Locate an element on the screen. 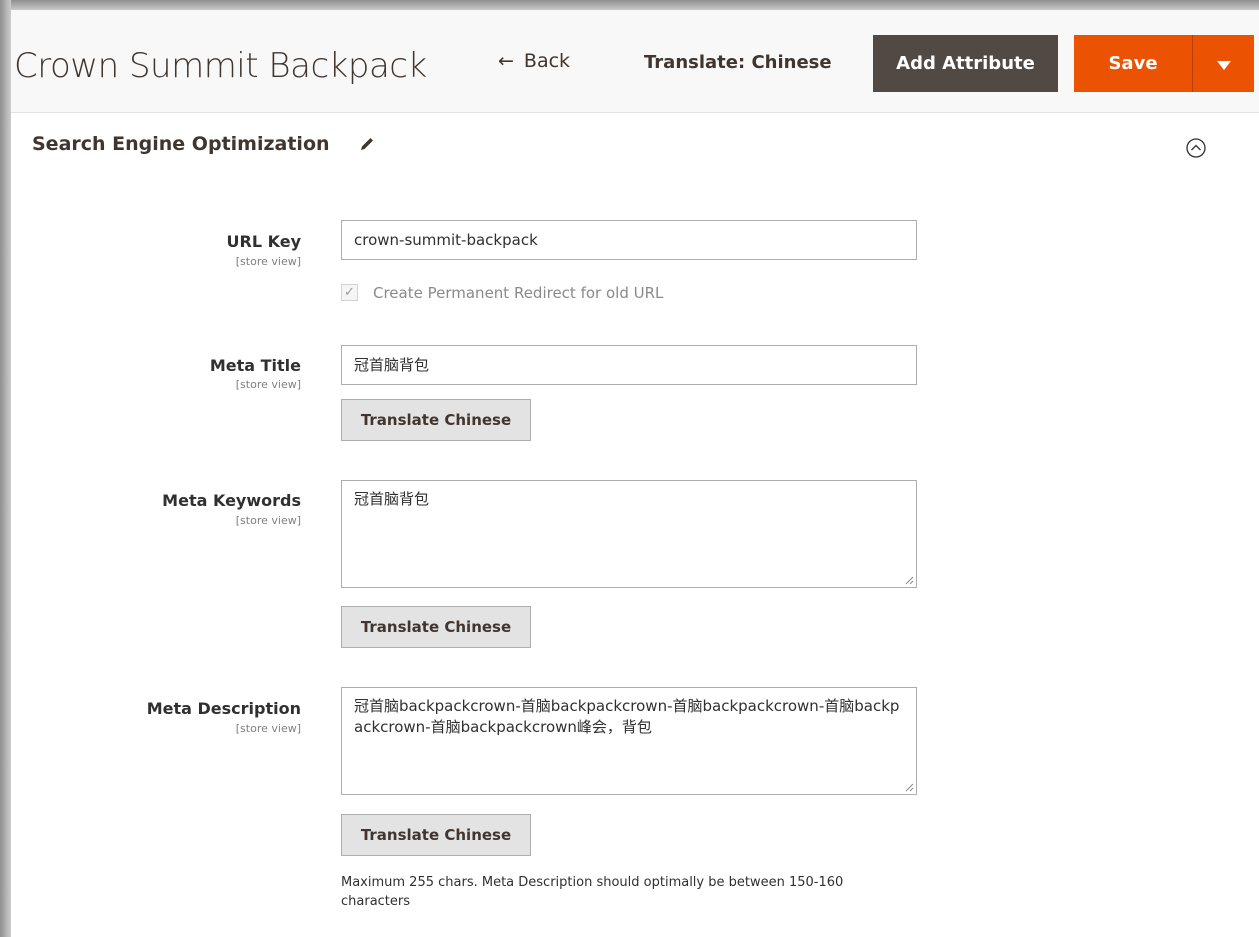 The width and height of the screenshot is (1259, 937). page-title: Crown Summit Backpack is located at coordinates (220, 66).